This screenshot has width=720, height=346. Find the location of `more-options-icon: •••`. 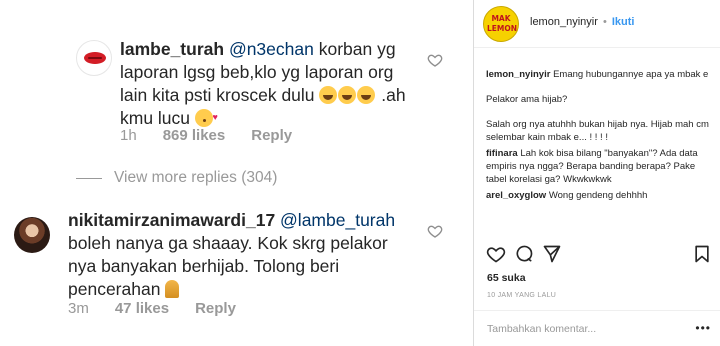

more-options-icon: ••• is located at coordinates (703, 328).